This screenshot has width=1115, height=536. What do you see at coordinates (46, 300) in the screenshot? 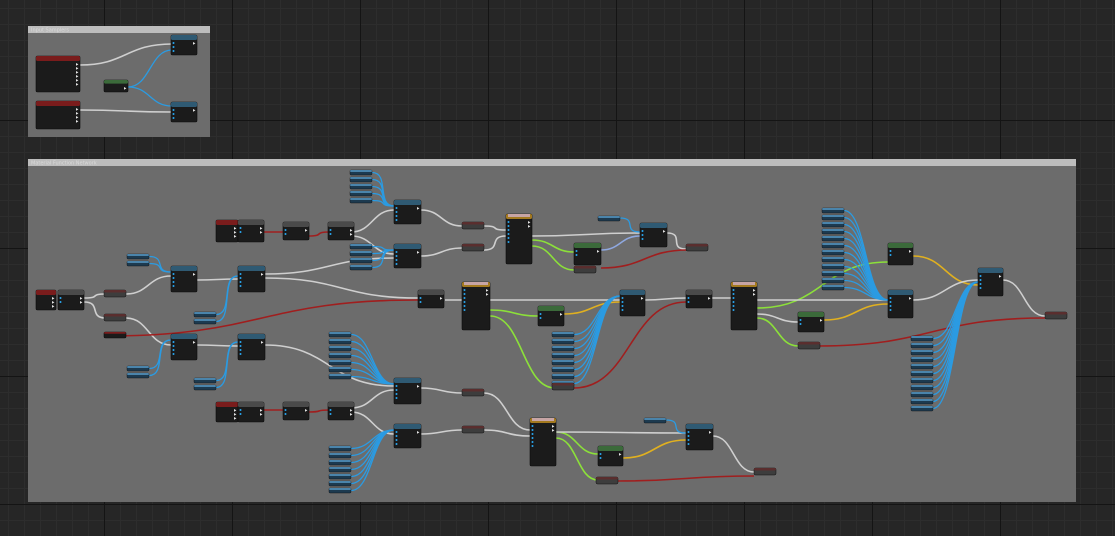
I see `texture-sample-node` at bounding box center [46, 300].